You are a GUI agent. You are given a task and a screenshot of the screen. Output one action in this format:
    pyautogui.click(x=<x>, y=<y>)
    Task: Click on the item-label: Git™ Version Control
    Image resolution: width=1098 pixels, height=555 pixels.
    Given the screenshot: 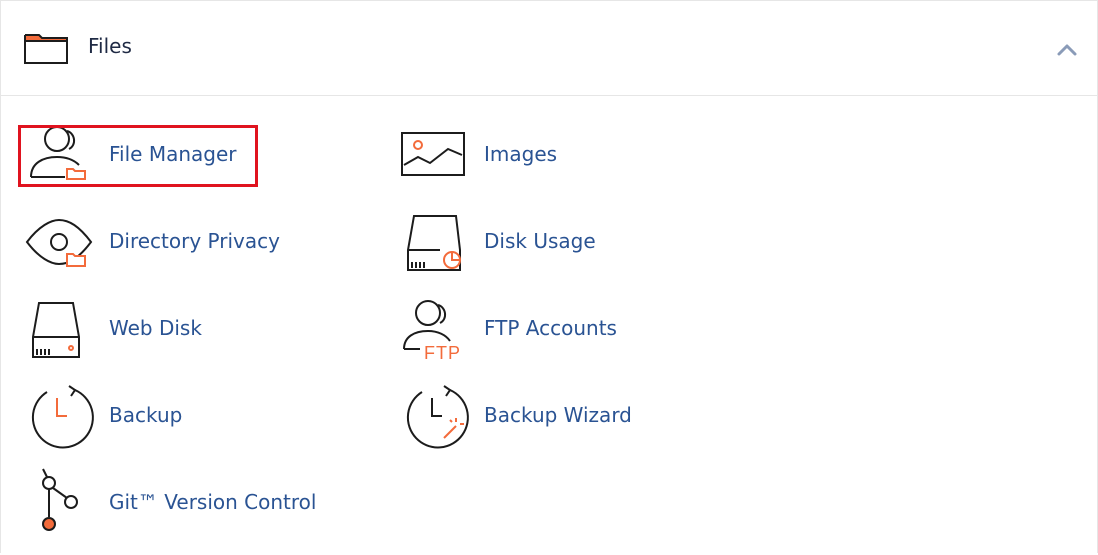 What is the action you would take?
    pyautogui.click(x=212, y=502)
    